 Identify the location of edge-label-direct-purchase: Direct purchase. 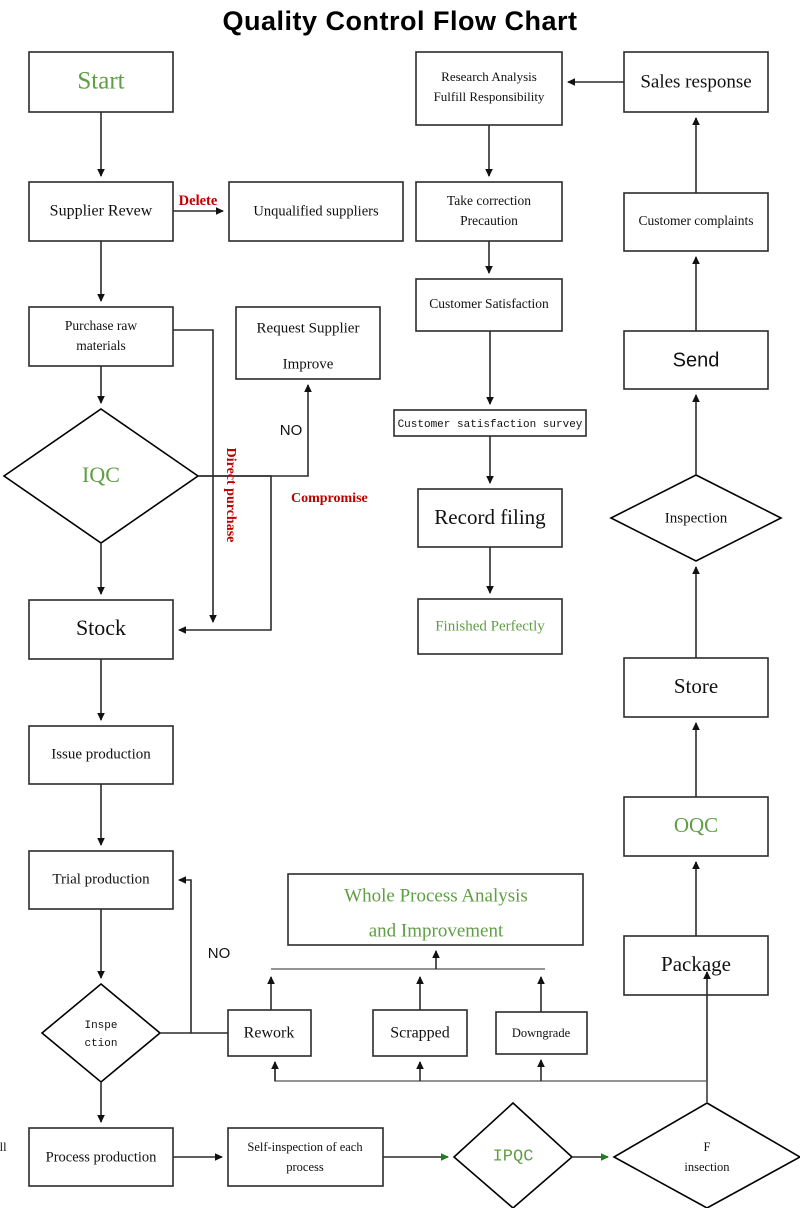
(230, 495).